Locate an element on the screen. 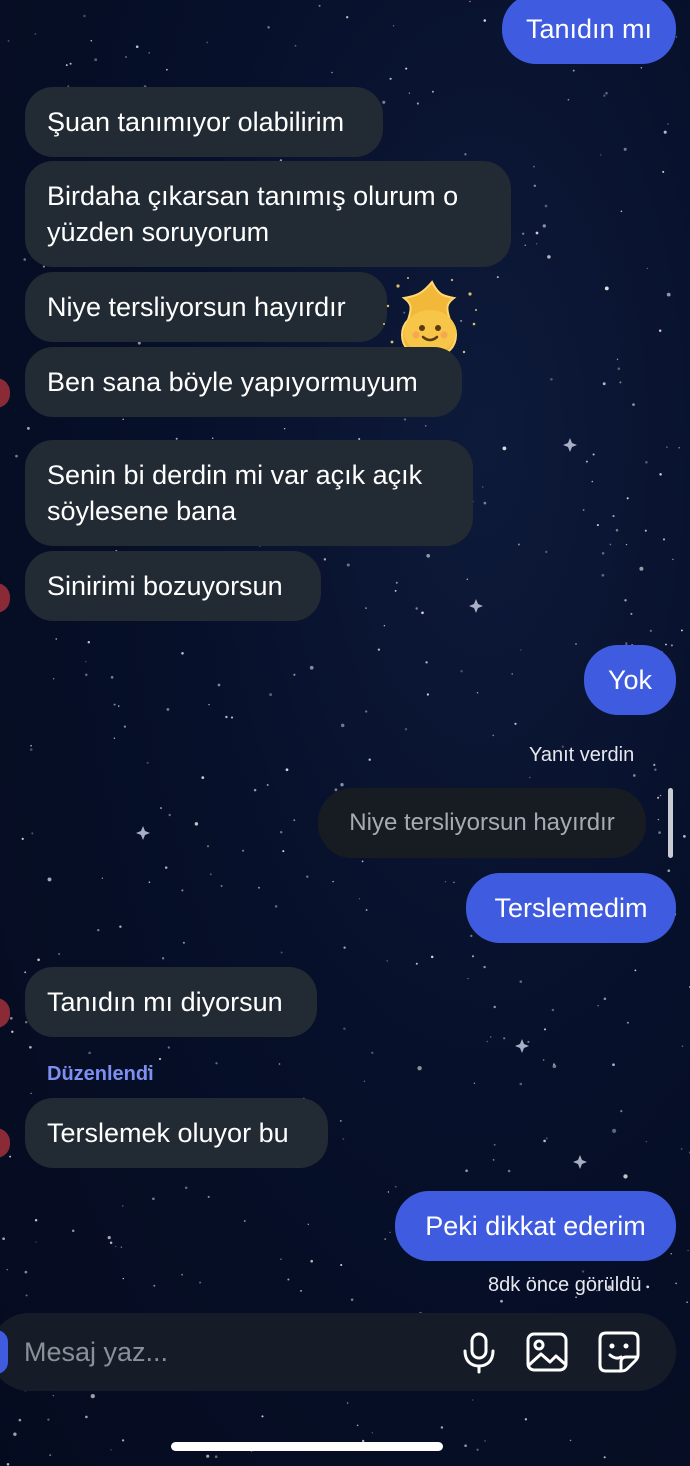 Image resolution: width=690 pixels, height=1466 pixels. microphone-icon is located at coordinates (479, 1352).